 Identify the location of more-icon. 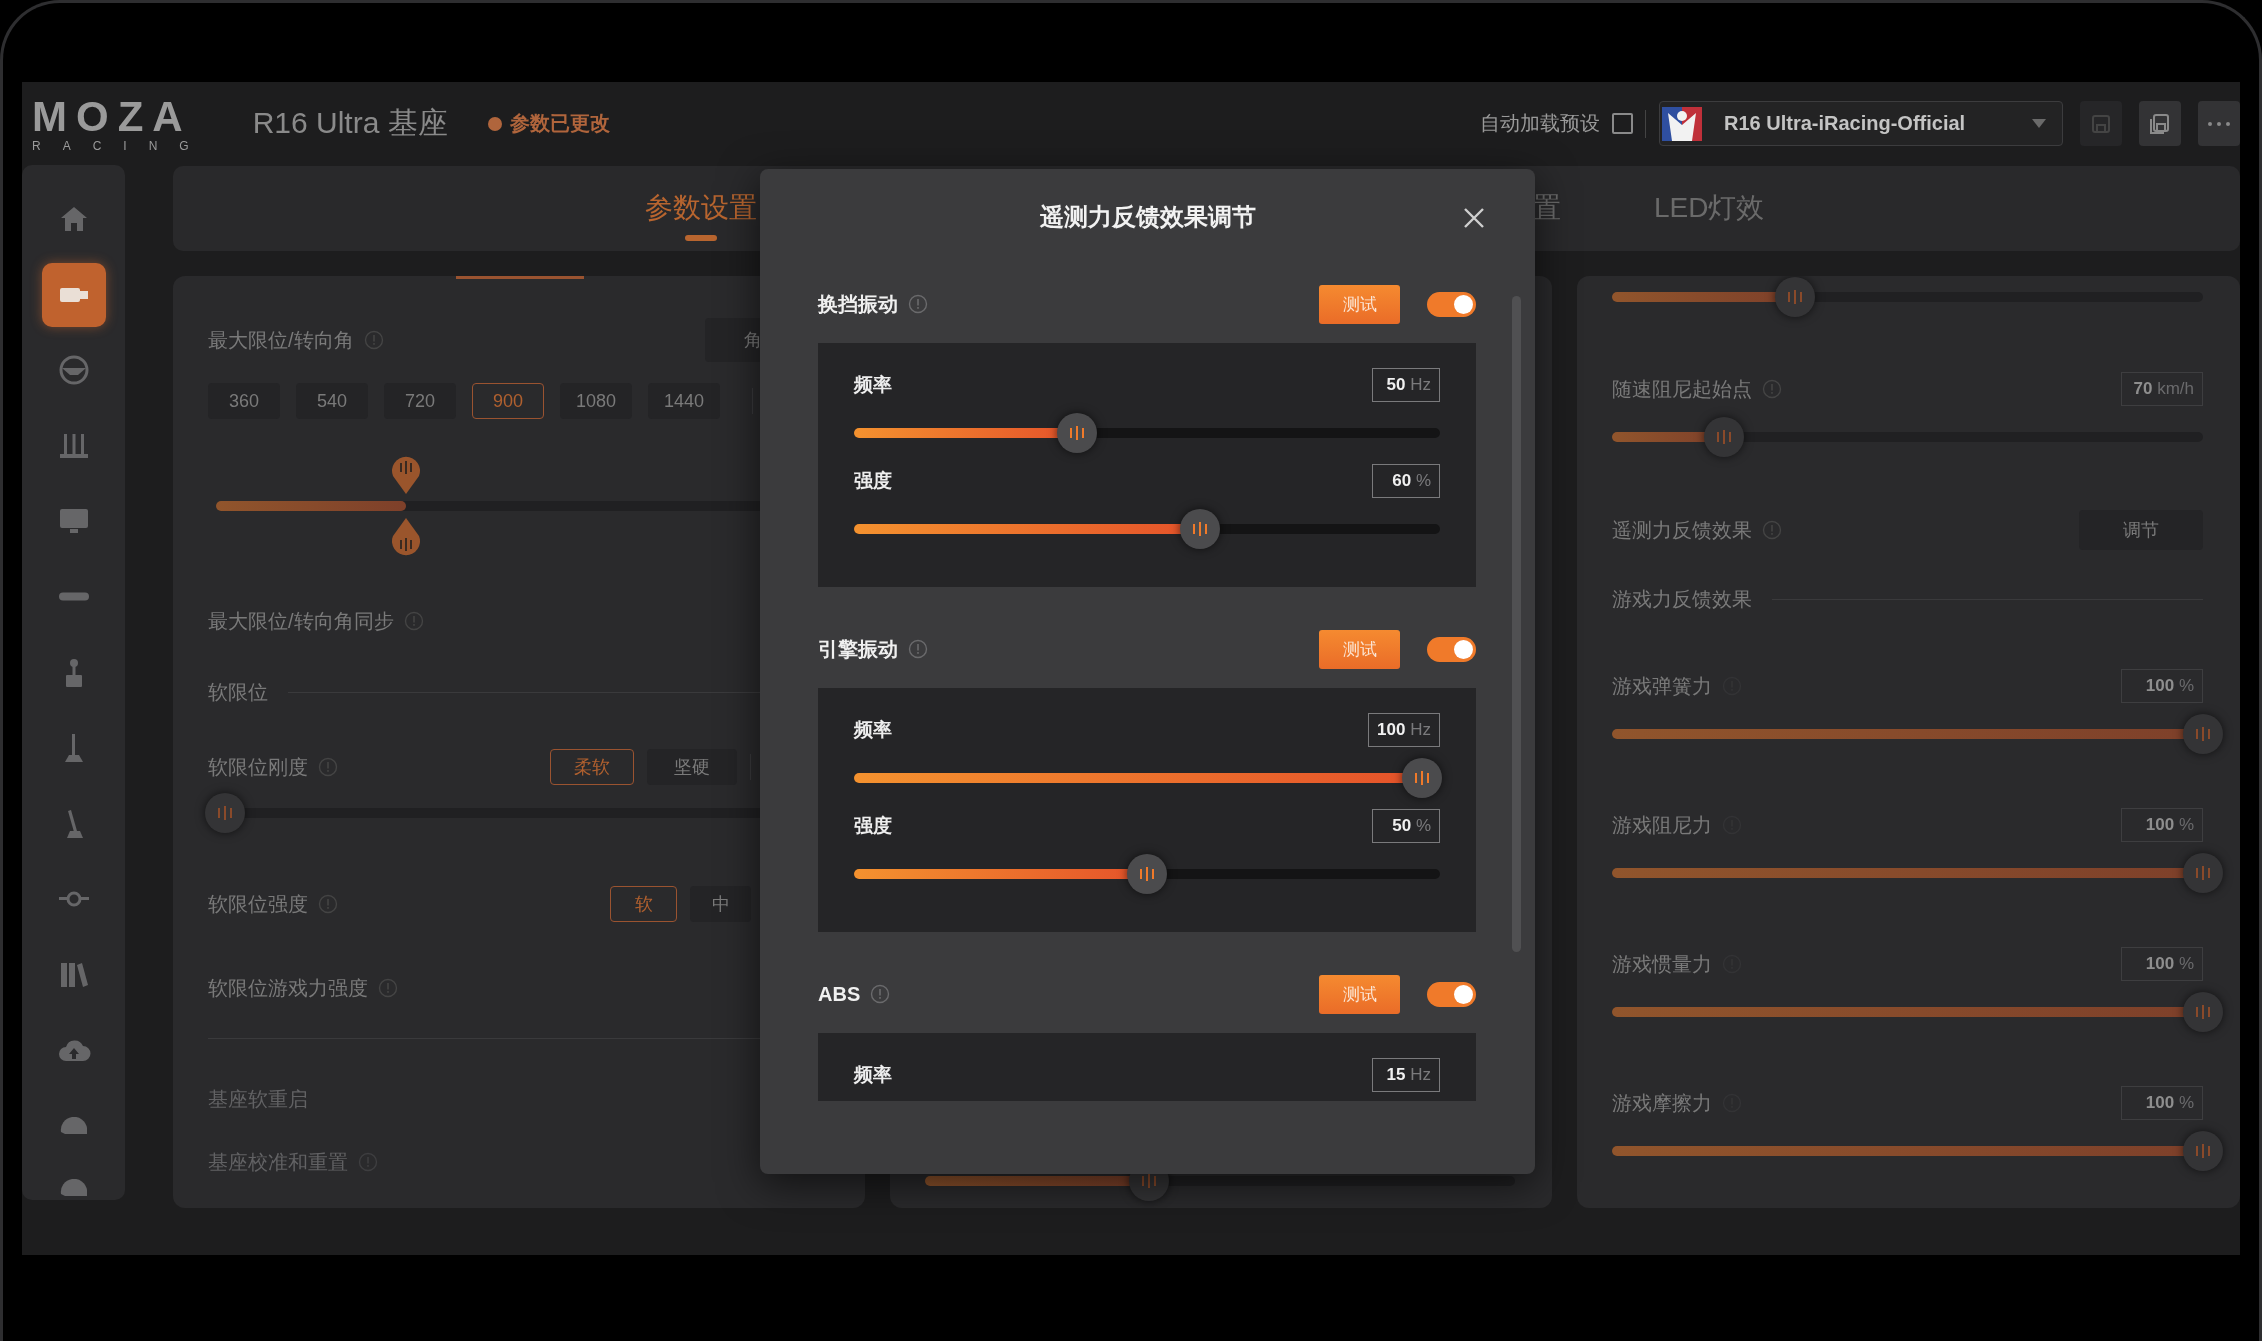
(2219, 123).